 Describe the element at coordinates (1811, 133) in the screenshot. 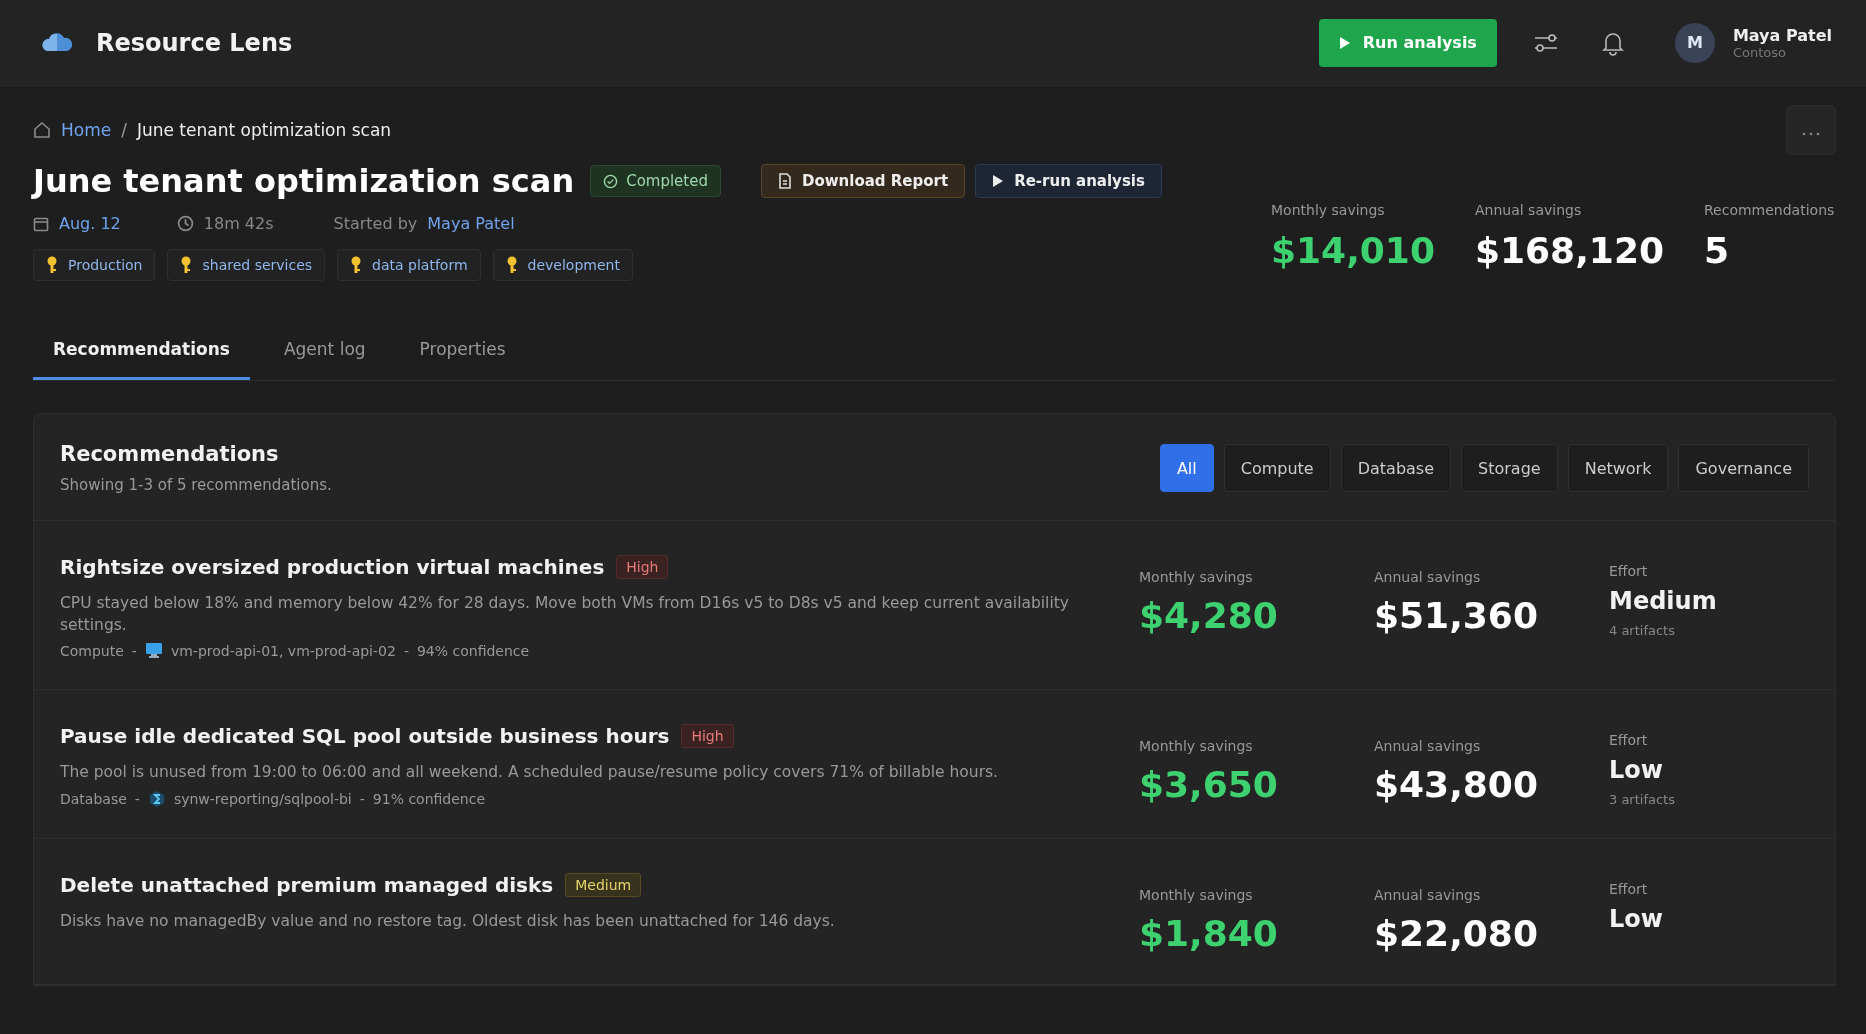

I see `more-icon` at that location.